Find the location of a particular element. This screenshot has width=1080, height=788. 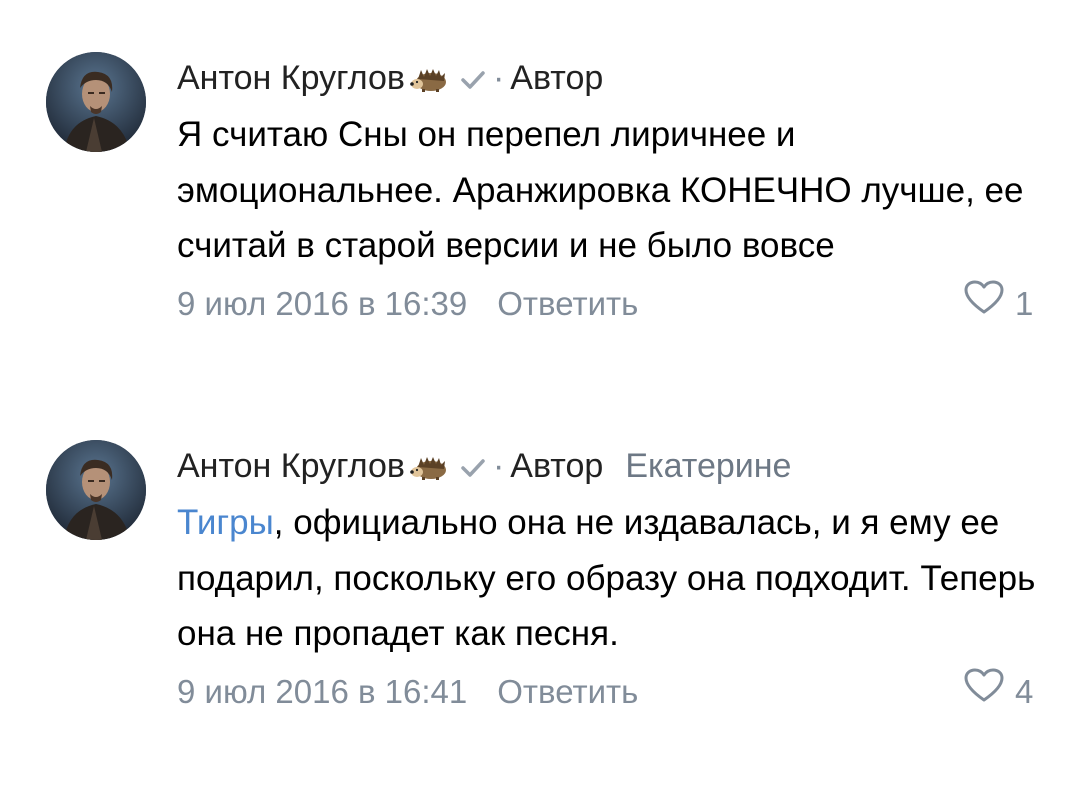

like-count: 4 is located at coordinates (1024, 691).